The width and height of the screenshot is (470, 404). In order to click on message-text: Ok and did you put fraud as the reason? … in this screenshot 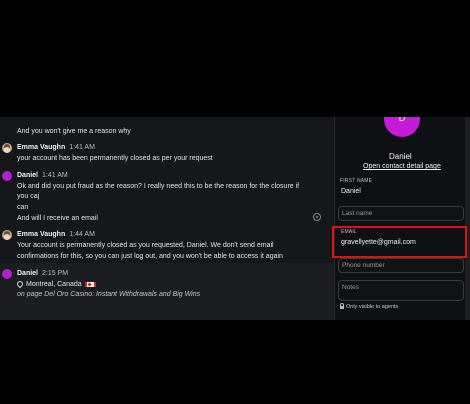, I will do `click(158, 186)`.